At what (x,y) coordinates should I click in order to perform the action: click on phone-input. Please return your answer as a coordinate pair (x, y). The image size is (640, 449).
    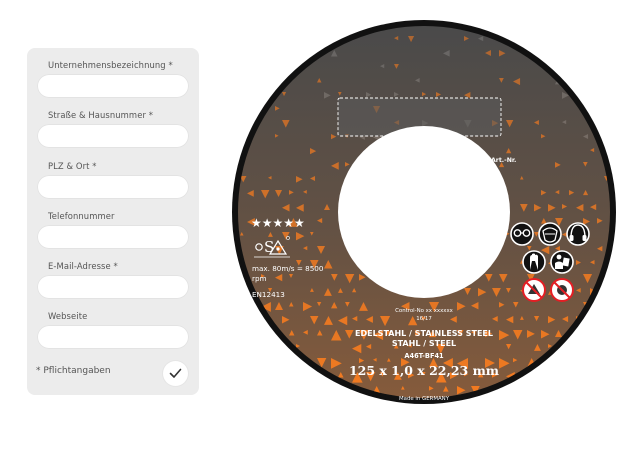
    Looking at the image, I should click on (113, 237).